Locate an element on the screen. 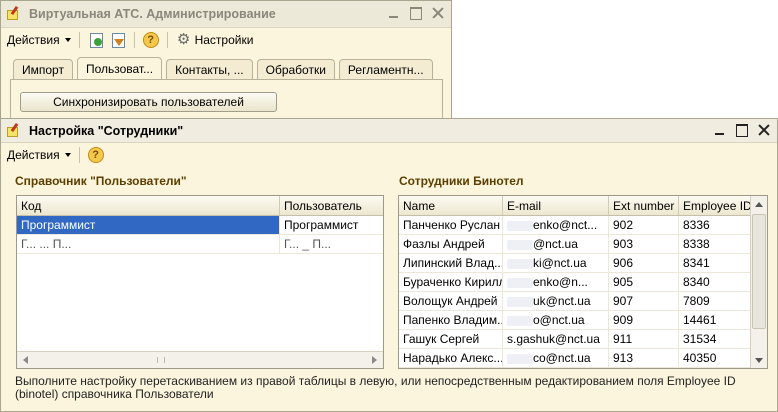  cell-name: Панченко Руслан is located at coordinates (451, 225).